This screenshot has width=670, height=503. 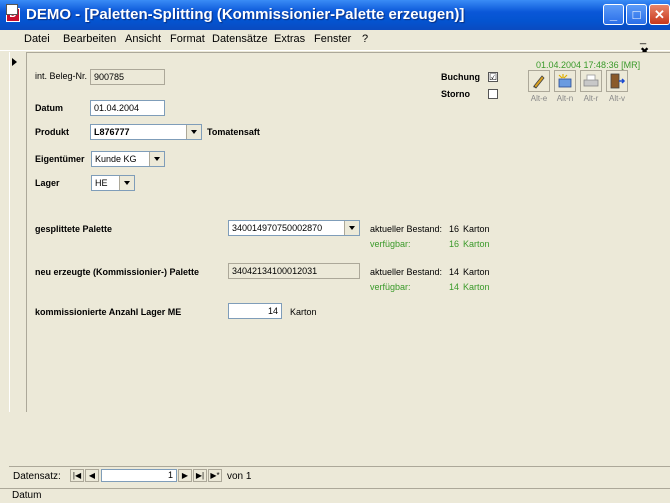 What do you see at coordinates (89, 39) in the screenshot?
I see `menu-bearbeiten: Bearbeiten` at bounding box center [89, 39].